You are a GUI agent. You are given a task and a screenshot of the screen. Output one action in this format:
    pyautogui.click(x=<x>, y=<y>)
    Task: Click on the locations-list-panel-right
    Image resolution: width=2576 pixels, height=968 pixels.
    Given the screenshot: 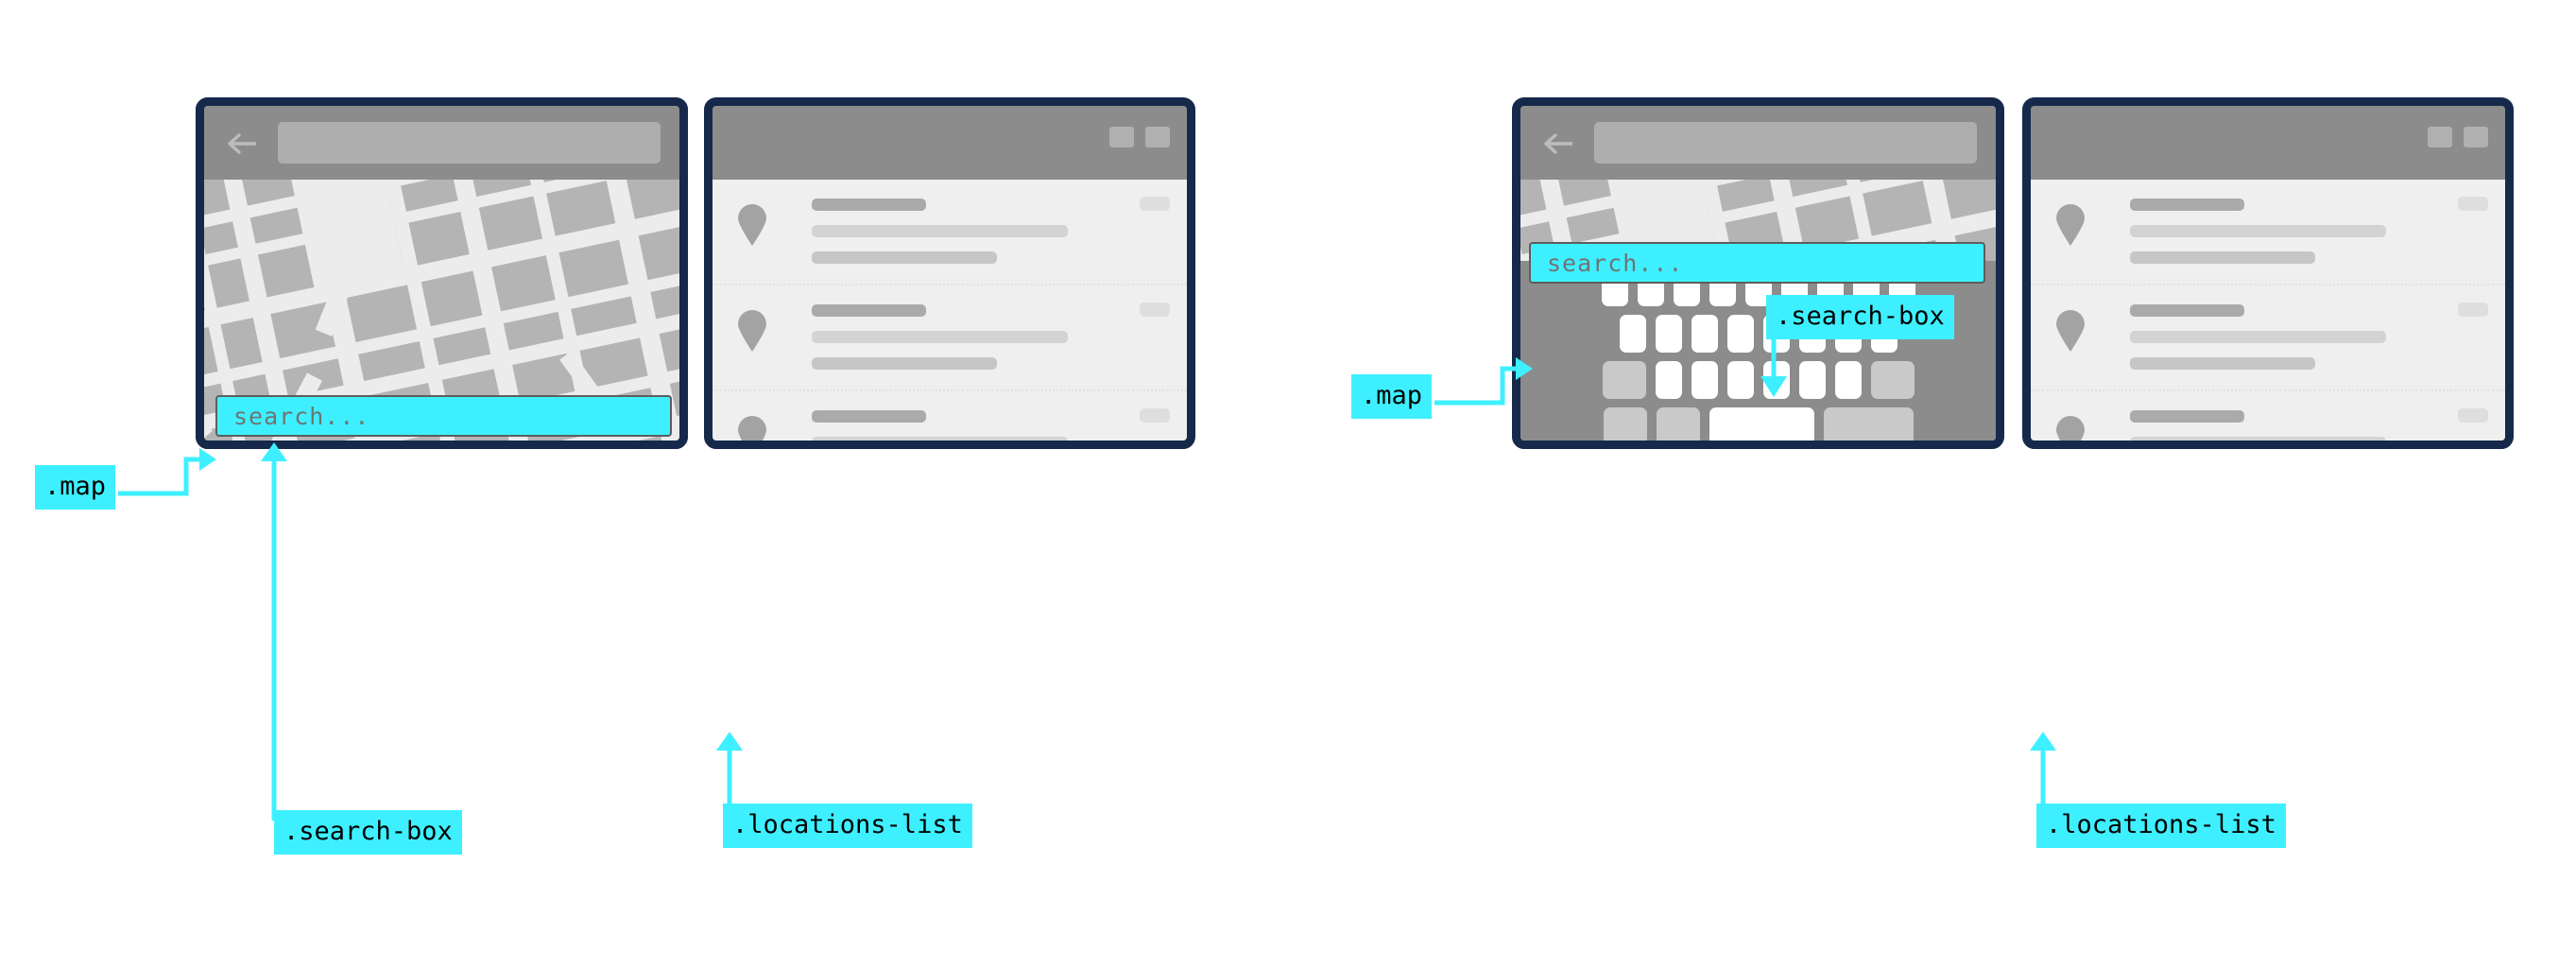 What is the action you would take?
    pyautogui.click(x=2268, y=273)
    